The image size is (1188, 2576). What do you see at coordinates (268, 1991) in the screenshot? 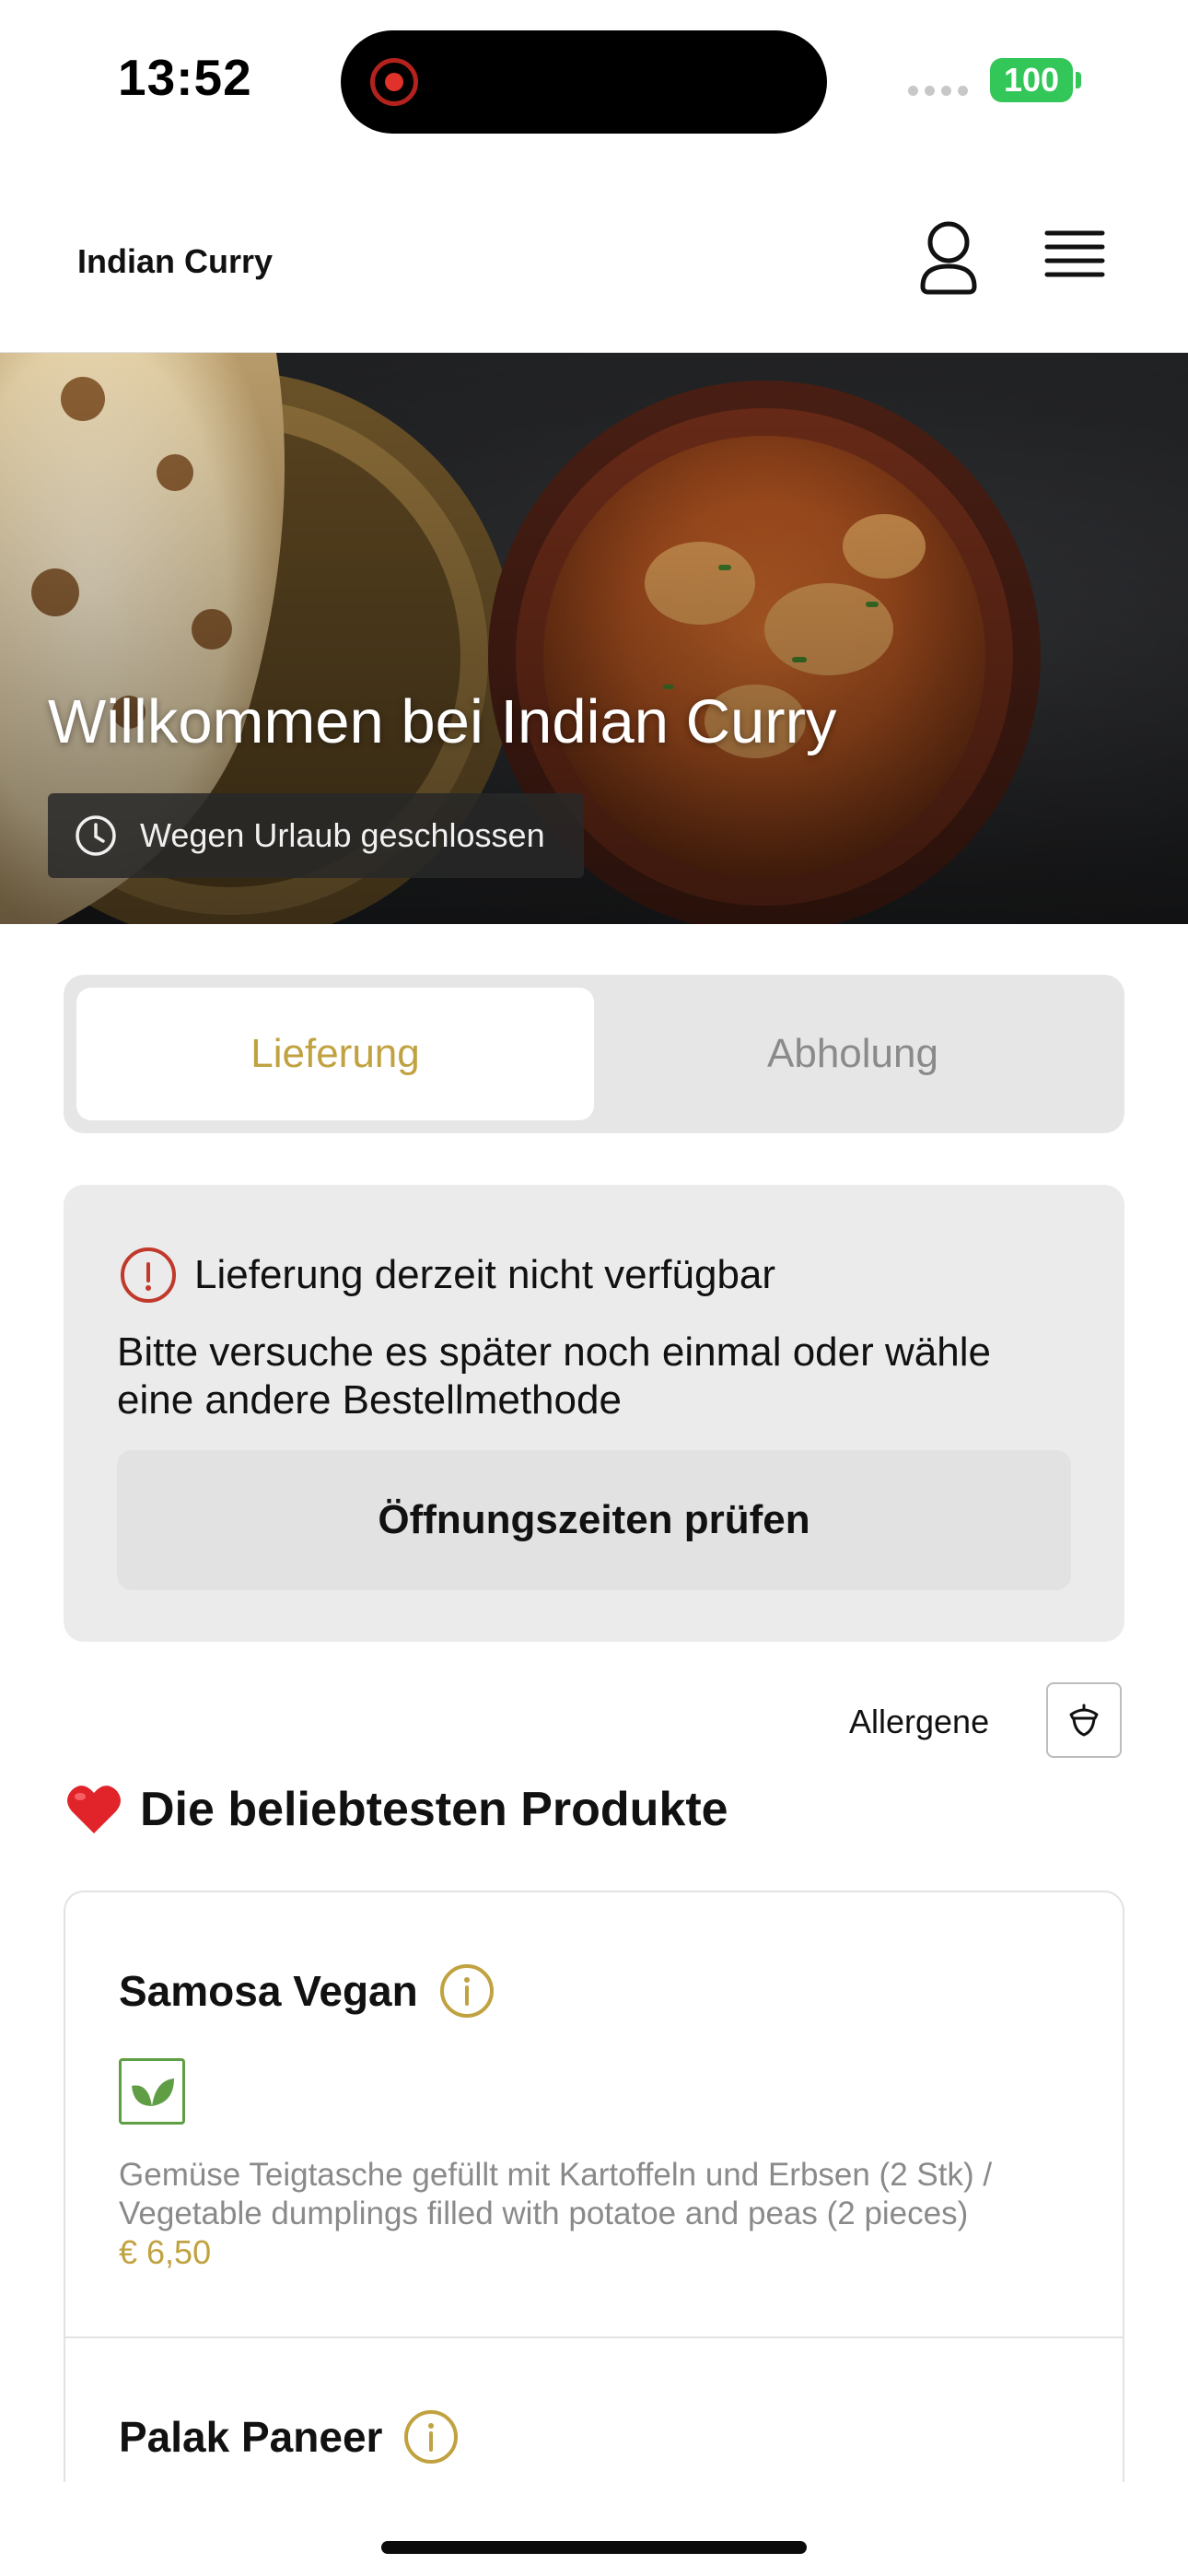
I see `product-name: Samosa Vegan` at bounding box center [268, 1991].